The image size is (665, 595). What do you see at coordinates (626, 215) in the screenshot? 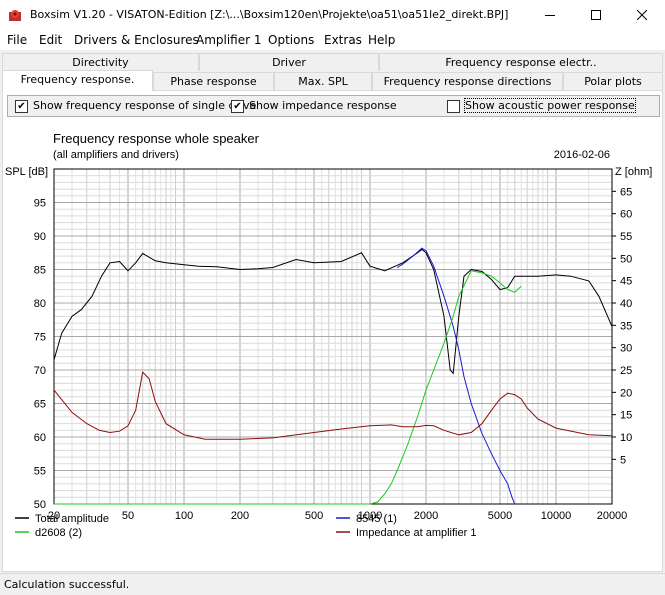
I see `y2-tick-label: 60` at bounding box center [626, 215].